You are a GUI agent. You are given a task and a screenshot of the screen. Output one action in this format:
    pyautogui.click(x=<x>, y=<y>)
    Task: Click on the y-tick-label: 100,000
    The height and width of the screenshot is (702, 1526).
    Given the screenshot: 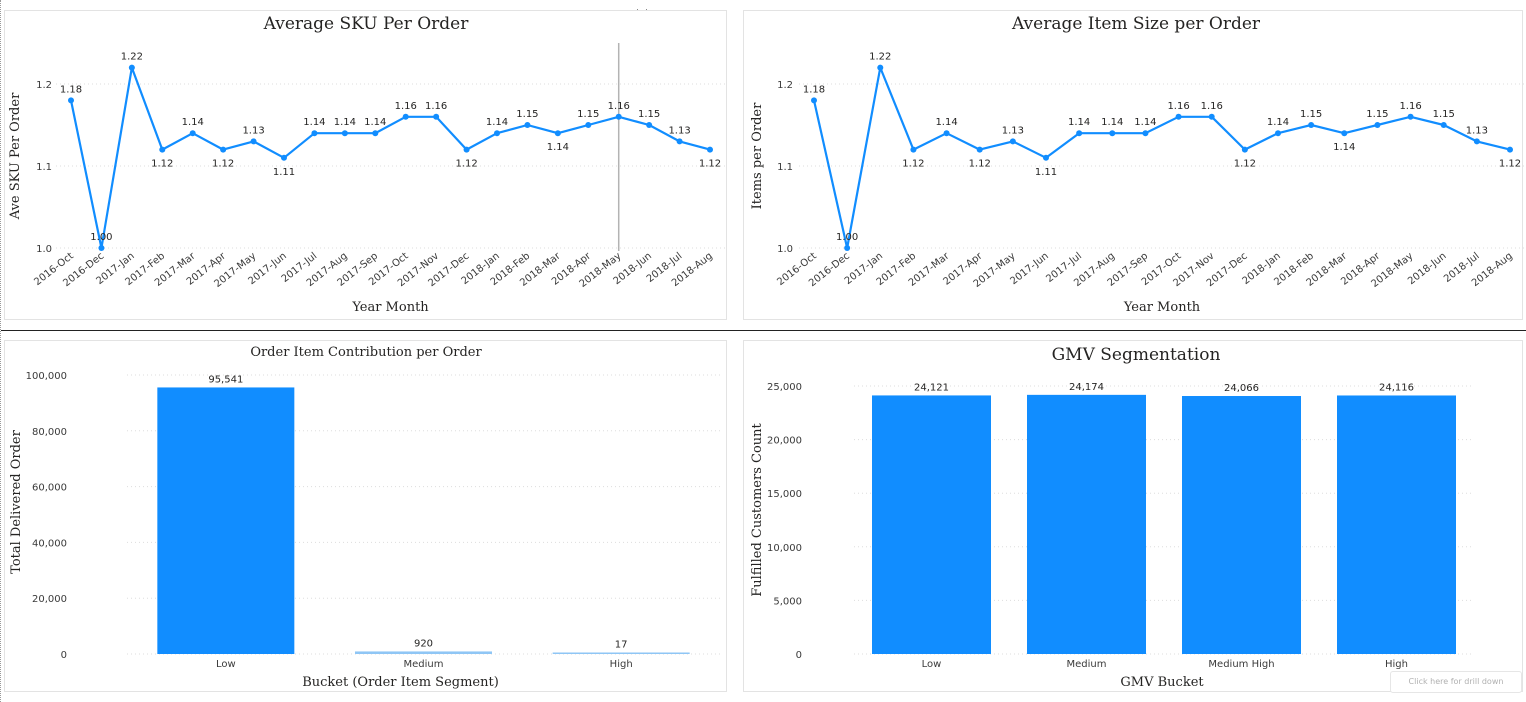 What is the action you would take?
    pyautogui.click(x=46, y=376)
    